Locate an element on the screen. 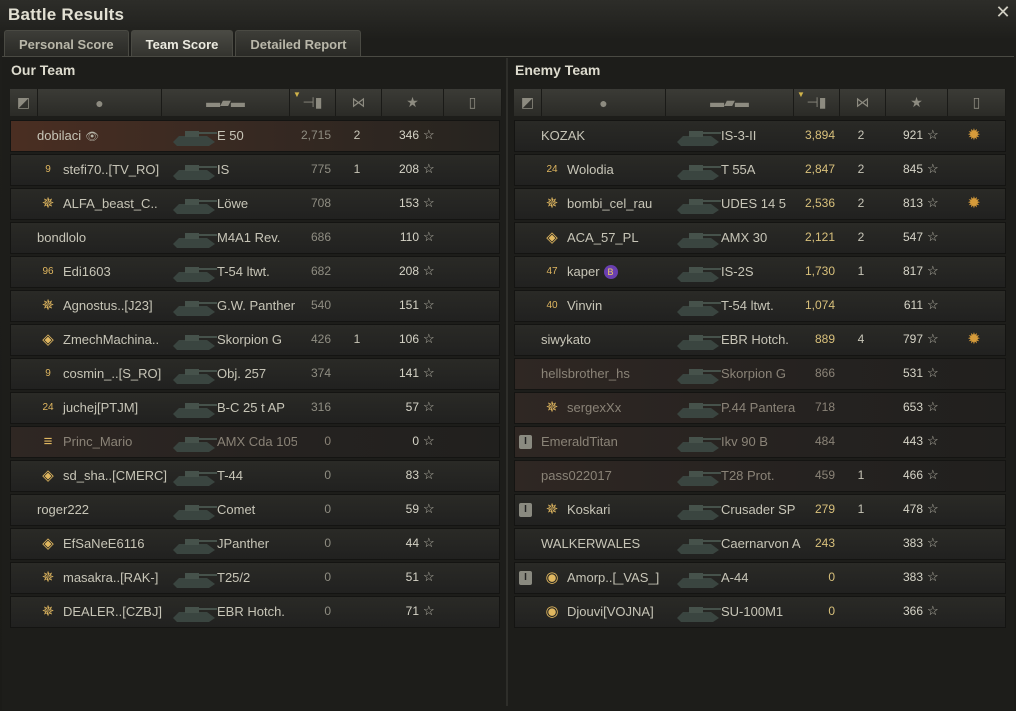 This screenshot has width=1016, height=711. table-row: WALKERWALES Caernarvon A 243 383 ☆ is located at coordinates (760, 544).